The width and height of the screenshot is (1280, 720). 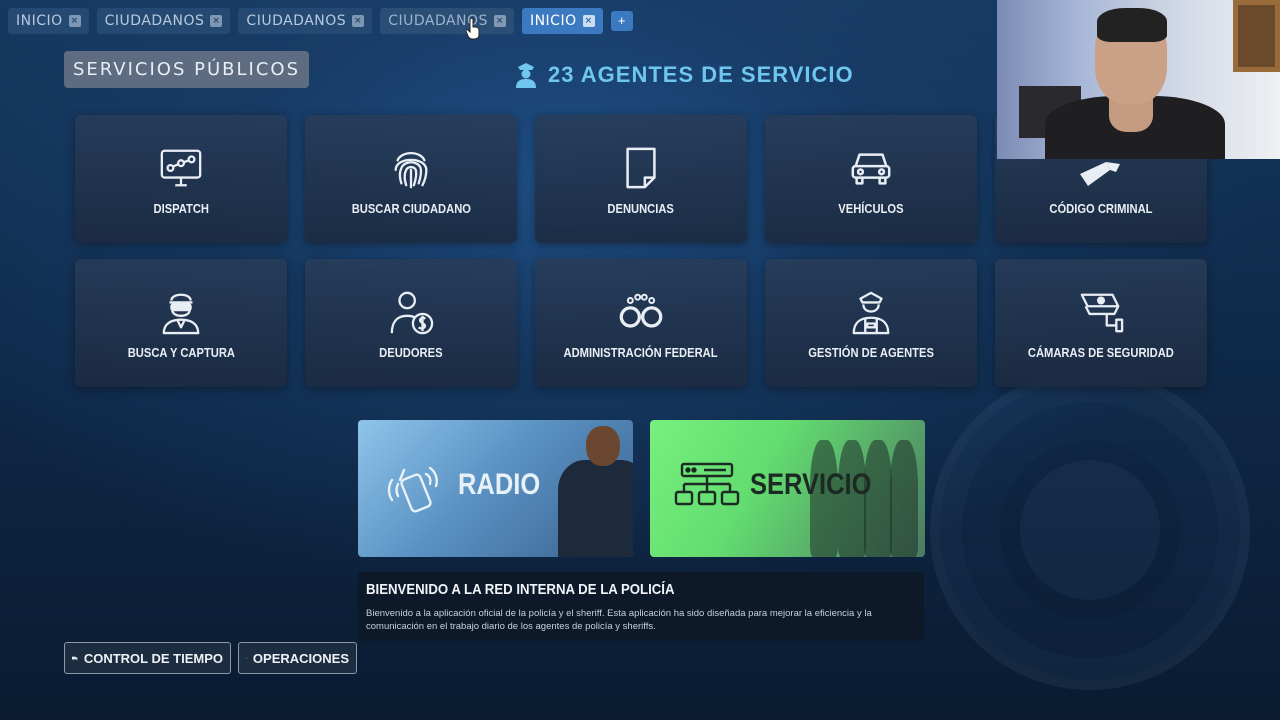 I want to click on tile-label: VEHÍCULOS, so click(x=871, y=208).